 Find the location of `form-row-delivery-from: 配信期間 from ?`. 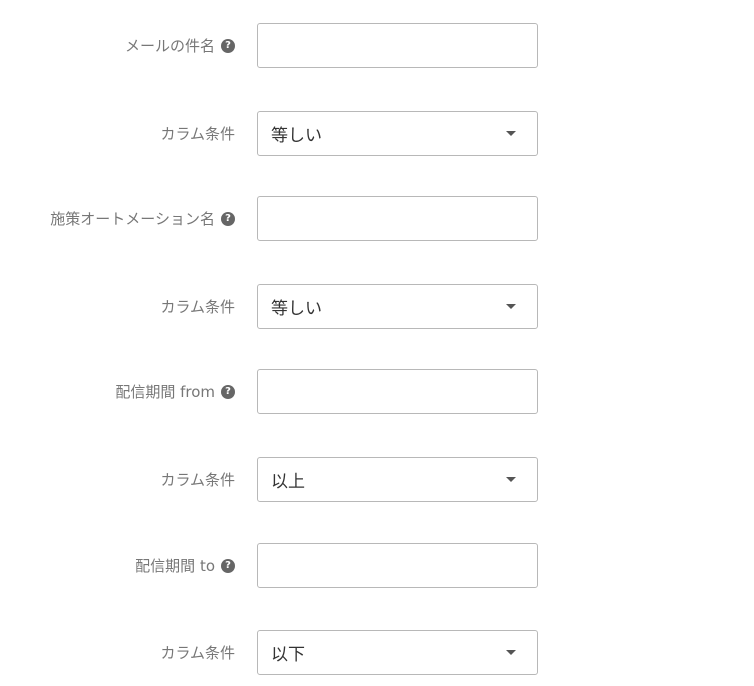

form-row-delivery-from: 配信期間 from ? is located at coordinates (377, 391).